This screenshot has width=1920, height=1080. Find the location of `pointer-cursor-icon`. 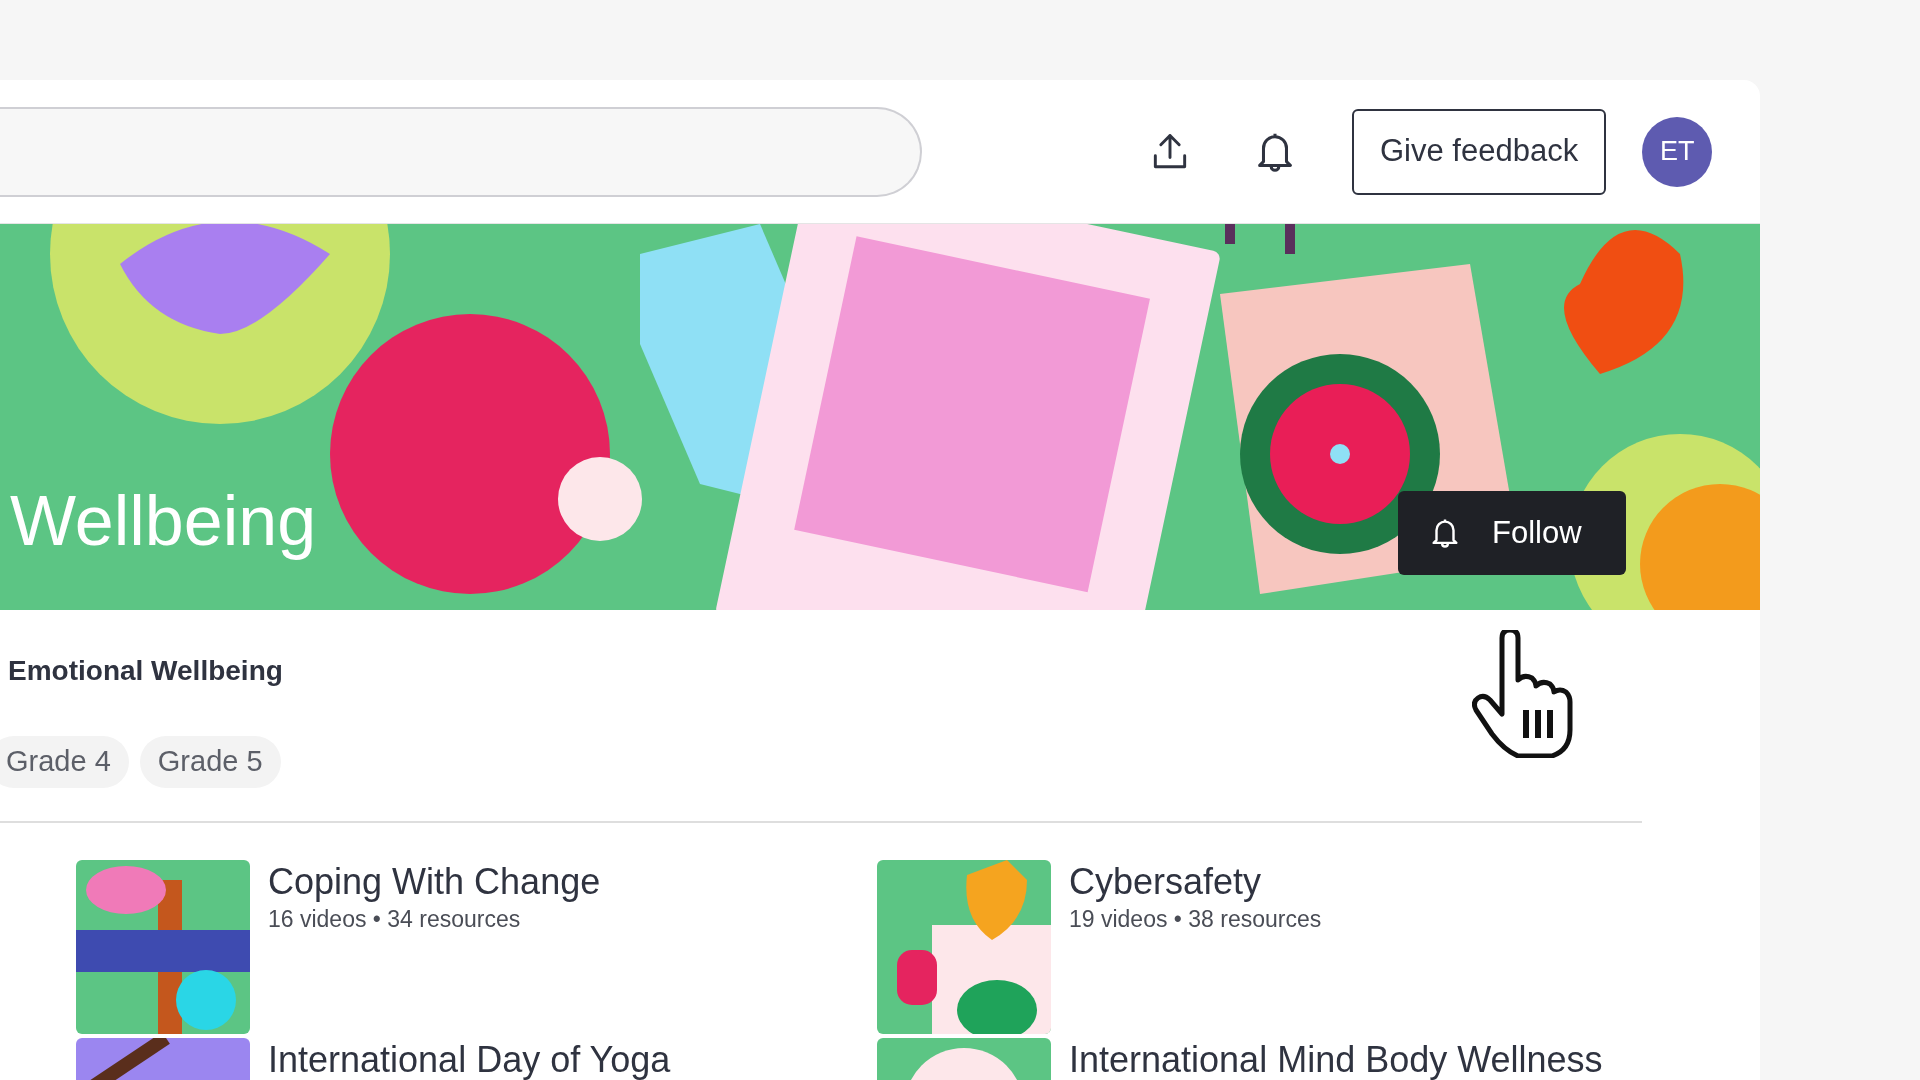

pointer-cursor-icon is located at coordinates (1523, 694).